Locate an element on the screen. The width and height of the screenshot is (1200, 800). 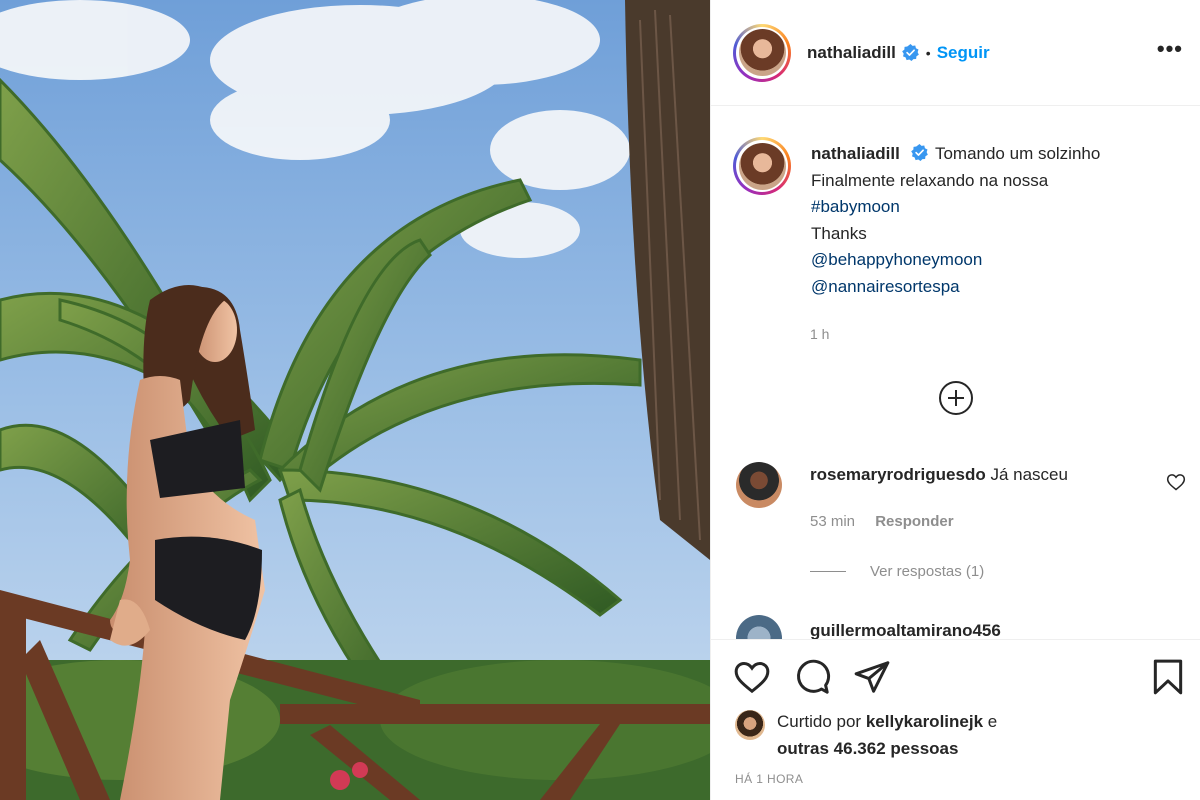
add-comments-icon is located at coordinates (956, 398).